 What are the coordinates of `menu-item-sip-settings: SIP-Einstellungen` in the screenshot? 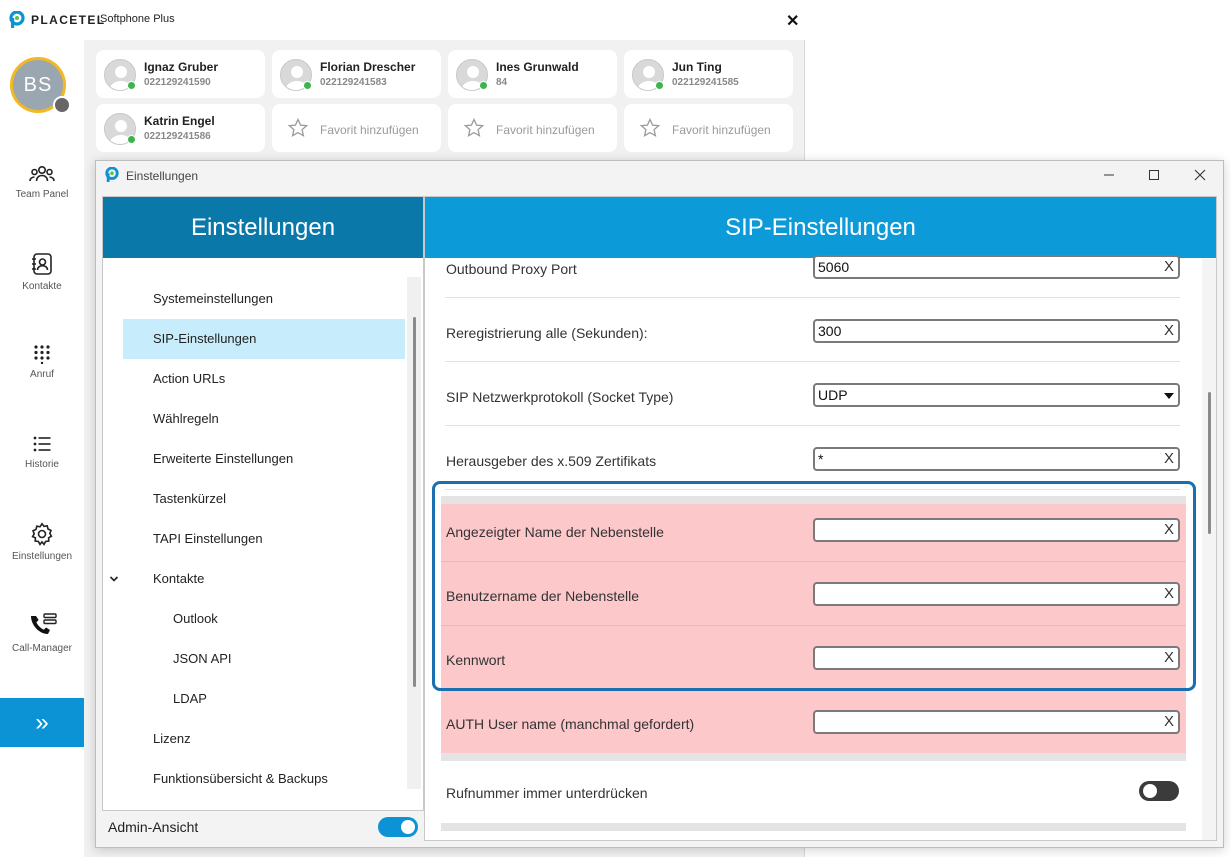 It's located at (264, 339).